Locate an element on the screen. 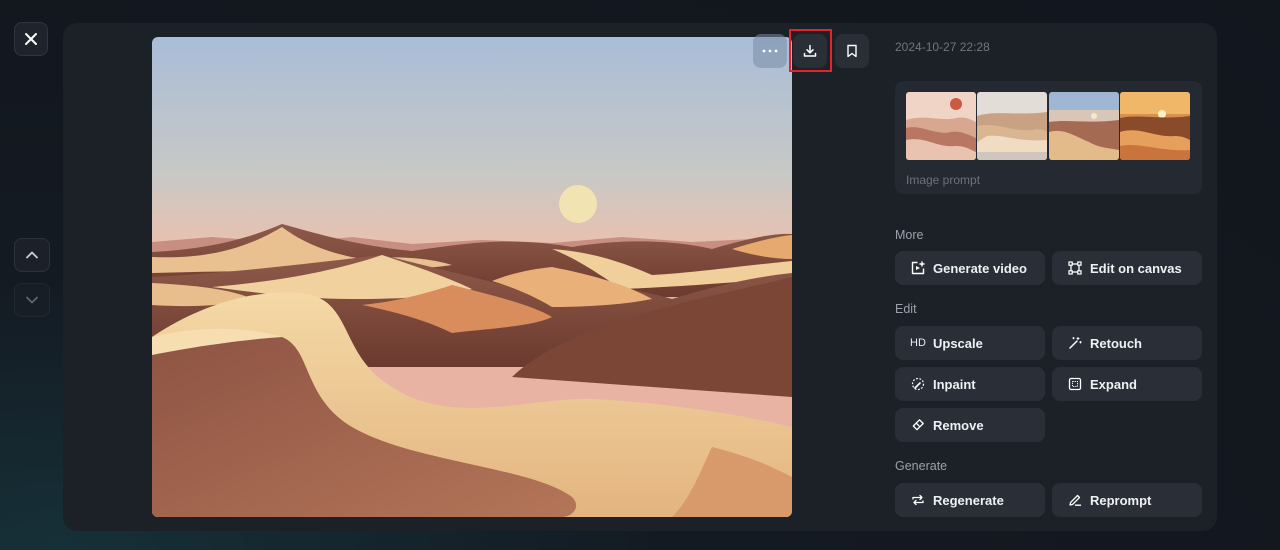  retouch-button: Retouch is located at coordinates (1127, 343).